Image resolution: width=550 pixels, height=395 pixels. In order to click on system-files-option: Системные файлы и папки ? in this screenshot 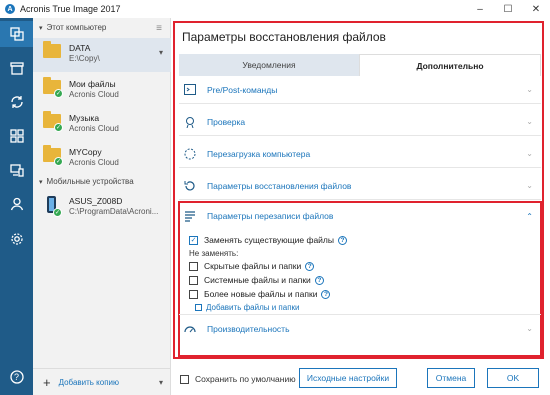, I will do `click(256, 280)`.